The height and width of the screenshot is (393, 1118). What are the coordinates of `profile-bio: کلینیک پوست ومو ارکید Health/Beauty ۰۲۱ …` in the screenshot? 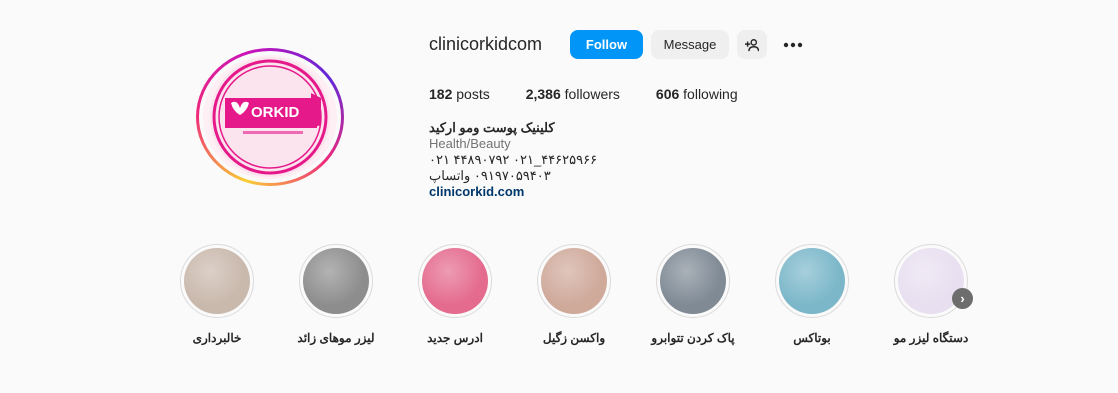 It's located at (529, 160).